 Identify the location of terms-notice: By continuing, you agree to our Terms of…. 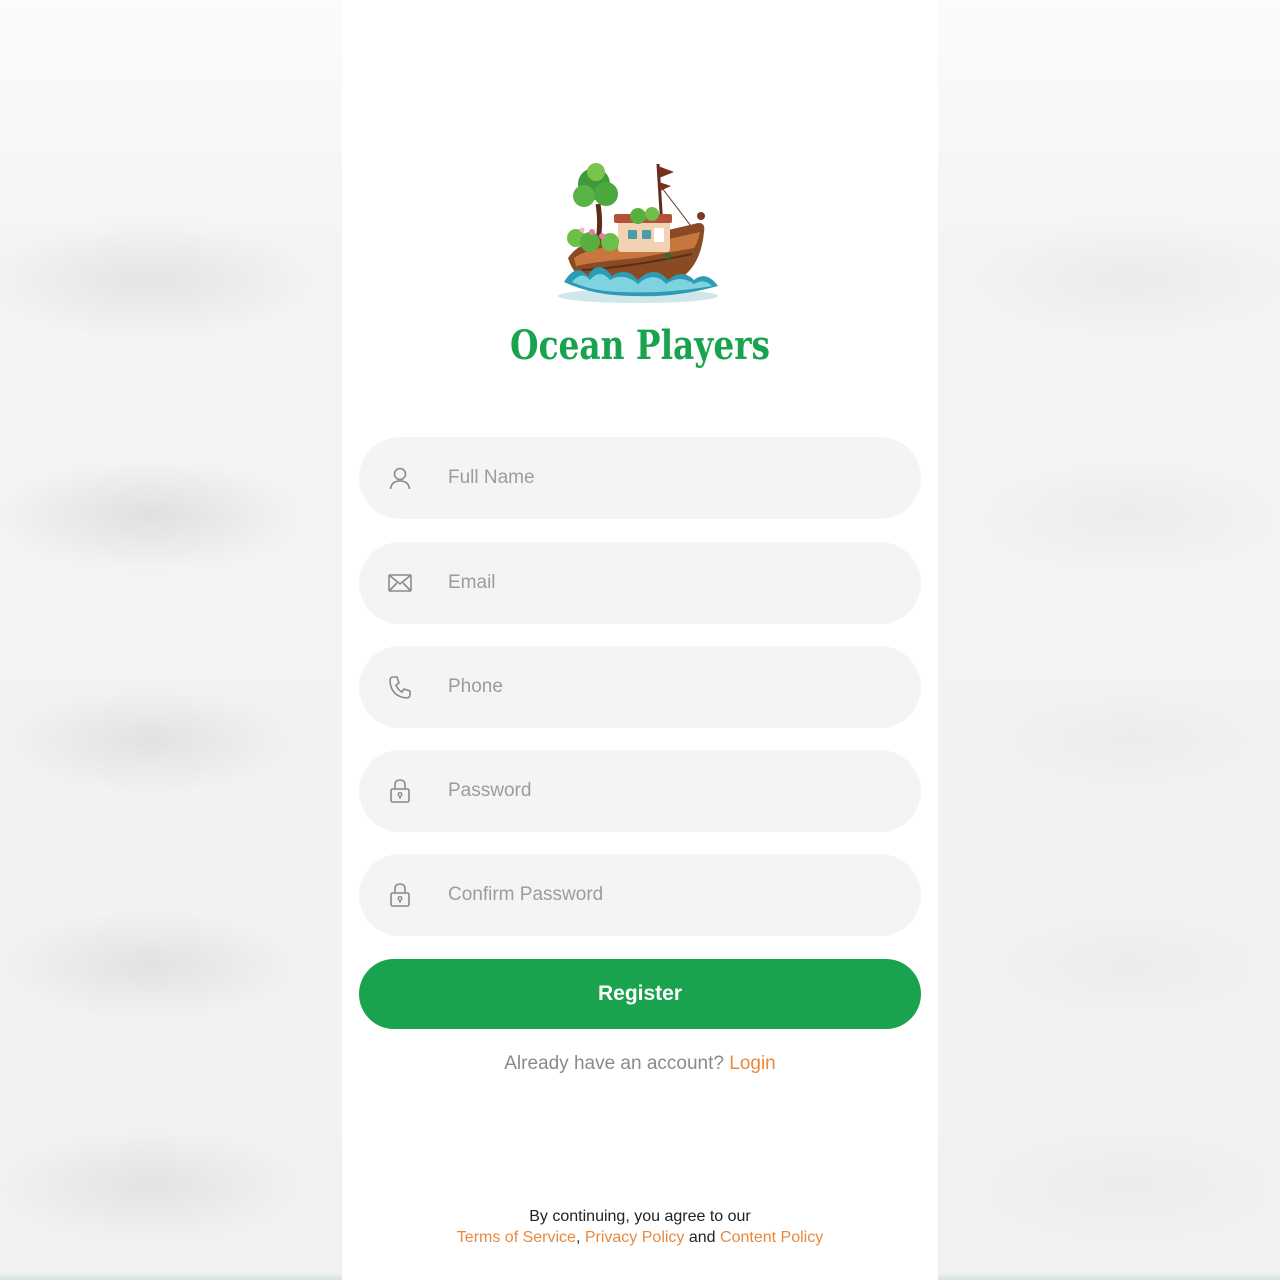
(640, 1227).